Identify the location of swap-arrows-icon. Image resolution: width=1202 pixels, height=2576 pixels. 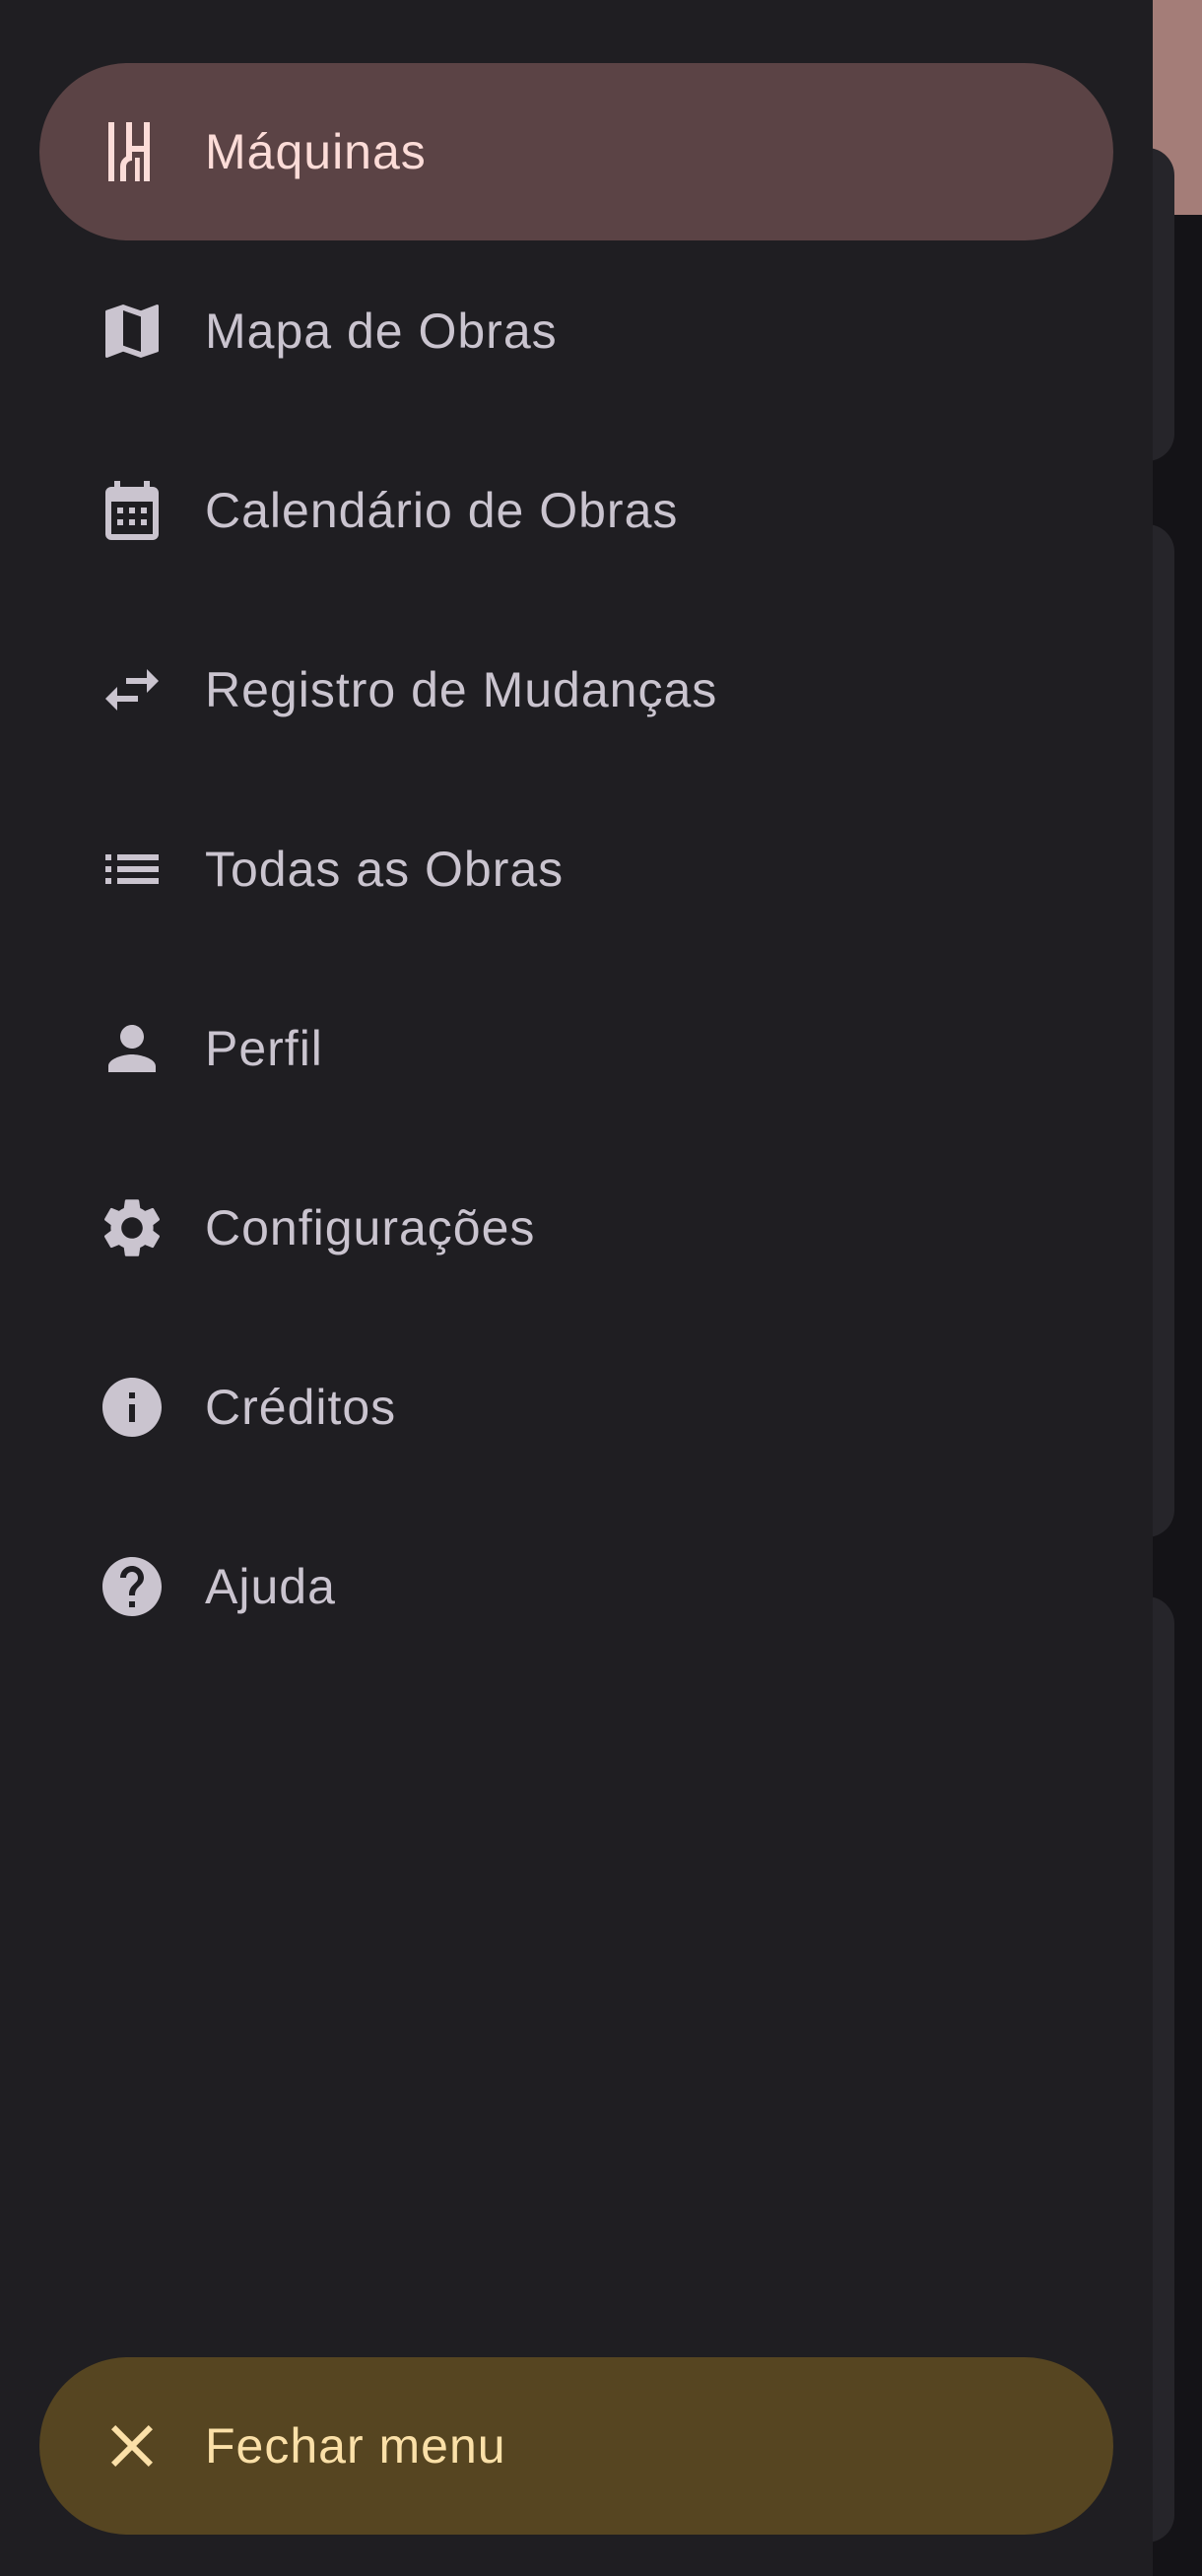
(132, 689).